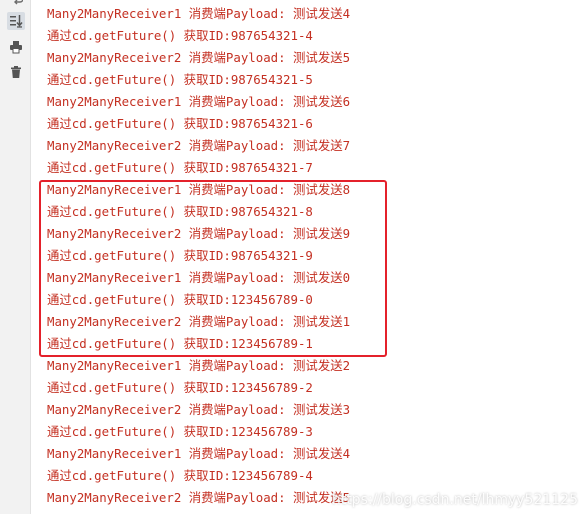  Describe the element at coordinates (199, 189) in the screenshot. I see `console-line: Many2ManyReceiver1 消费端Payload: 测试发送8` at that location.